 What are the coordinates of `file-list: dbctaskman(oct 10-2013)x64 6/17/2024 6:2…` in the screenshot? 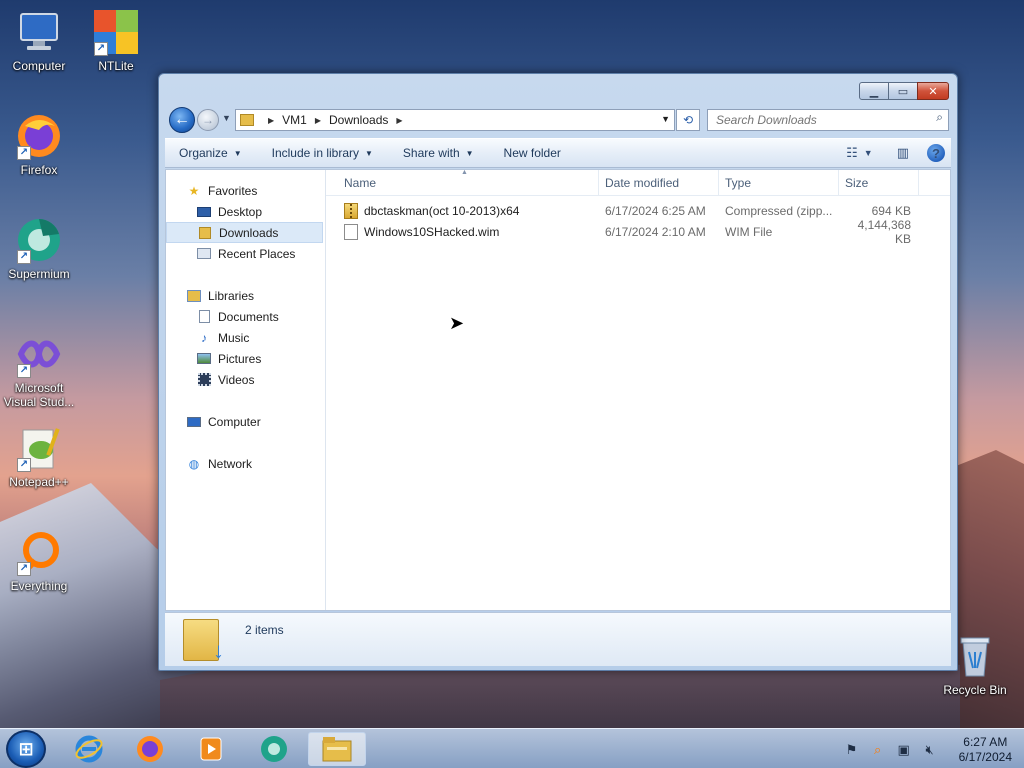 It's located at (638, 223).